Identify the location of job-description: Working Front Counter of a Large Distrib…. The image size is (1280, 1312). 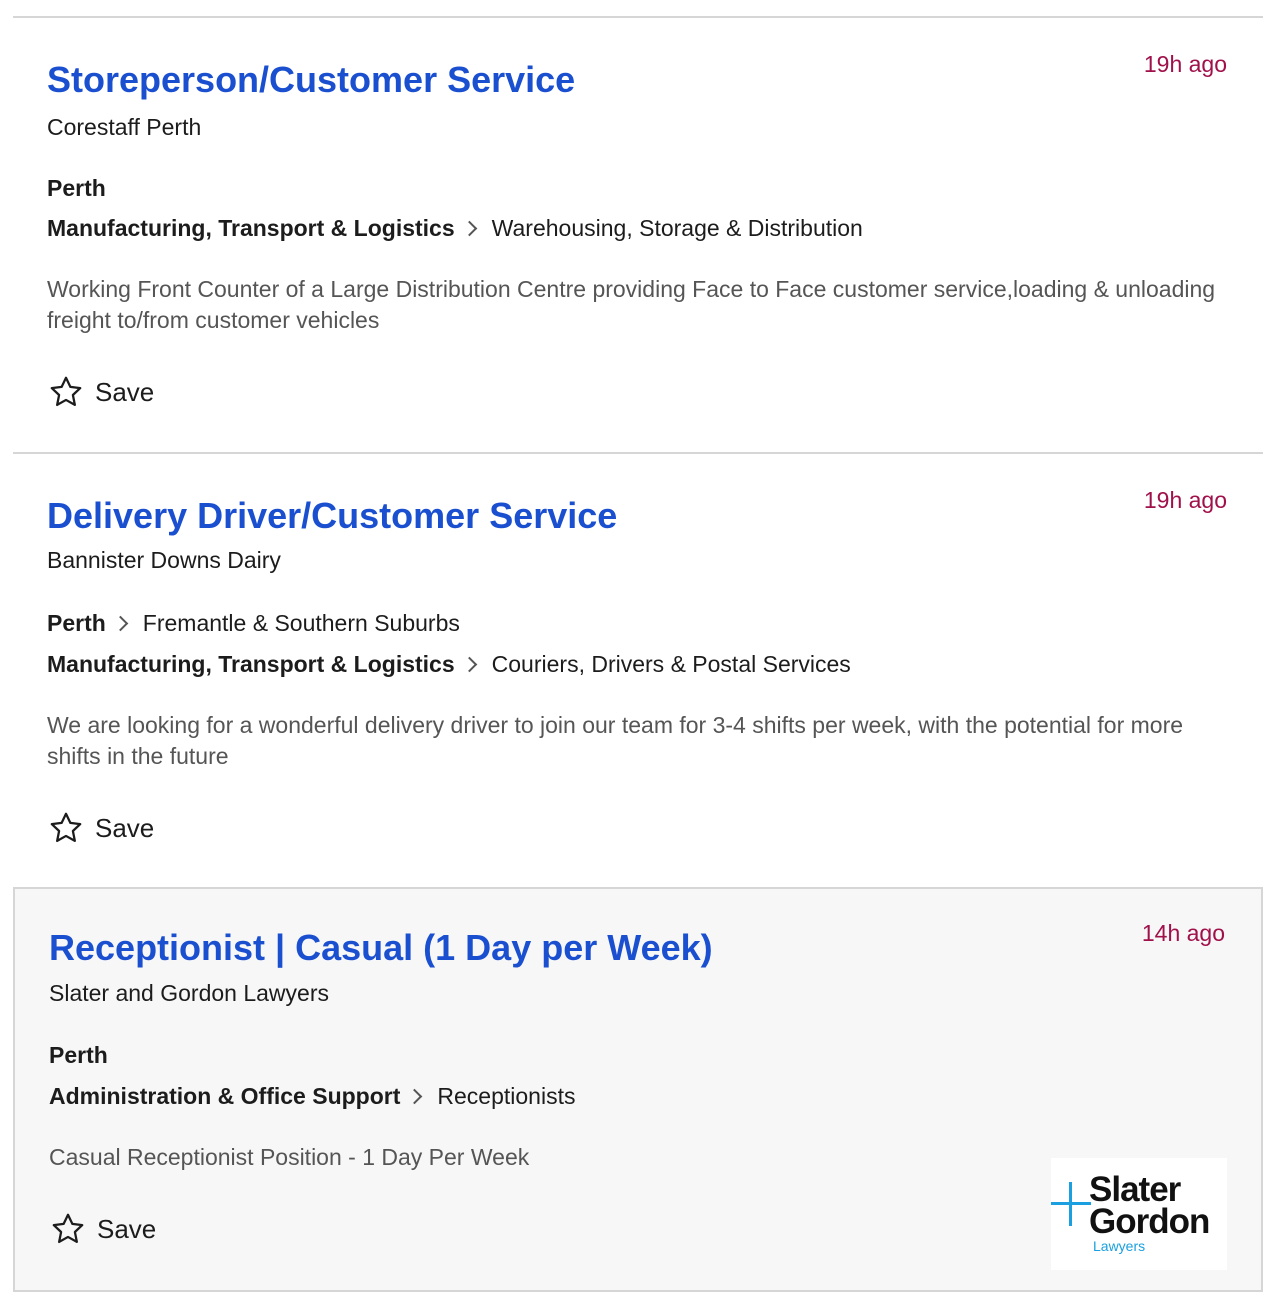
(631, 304).